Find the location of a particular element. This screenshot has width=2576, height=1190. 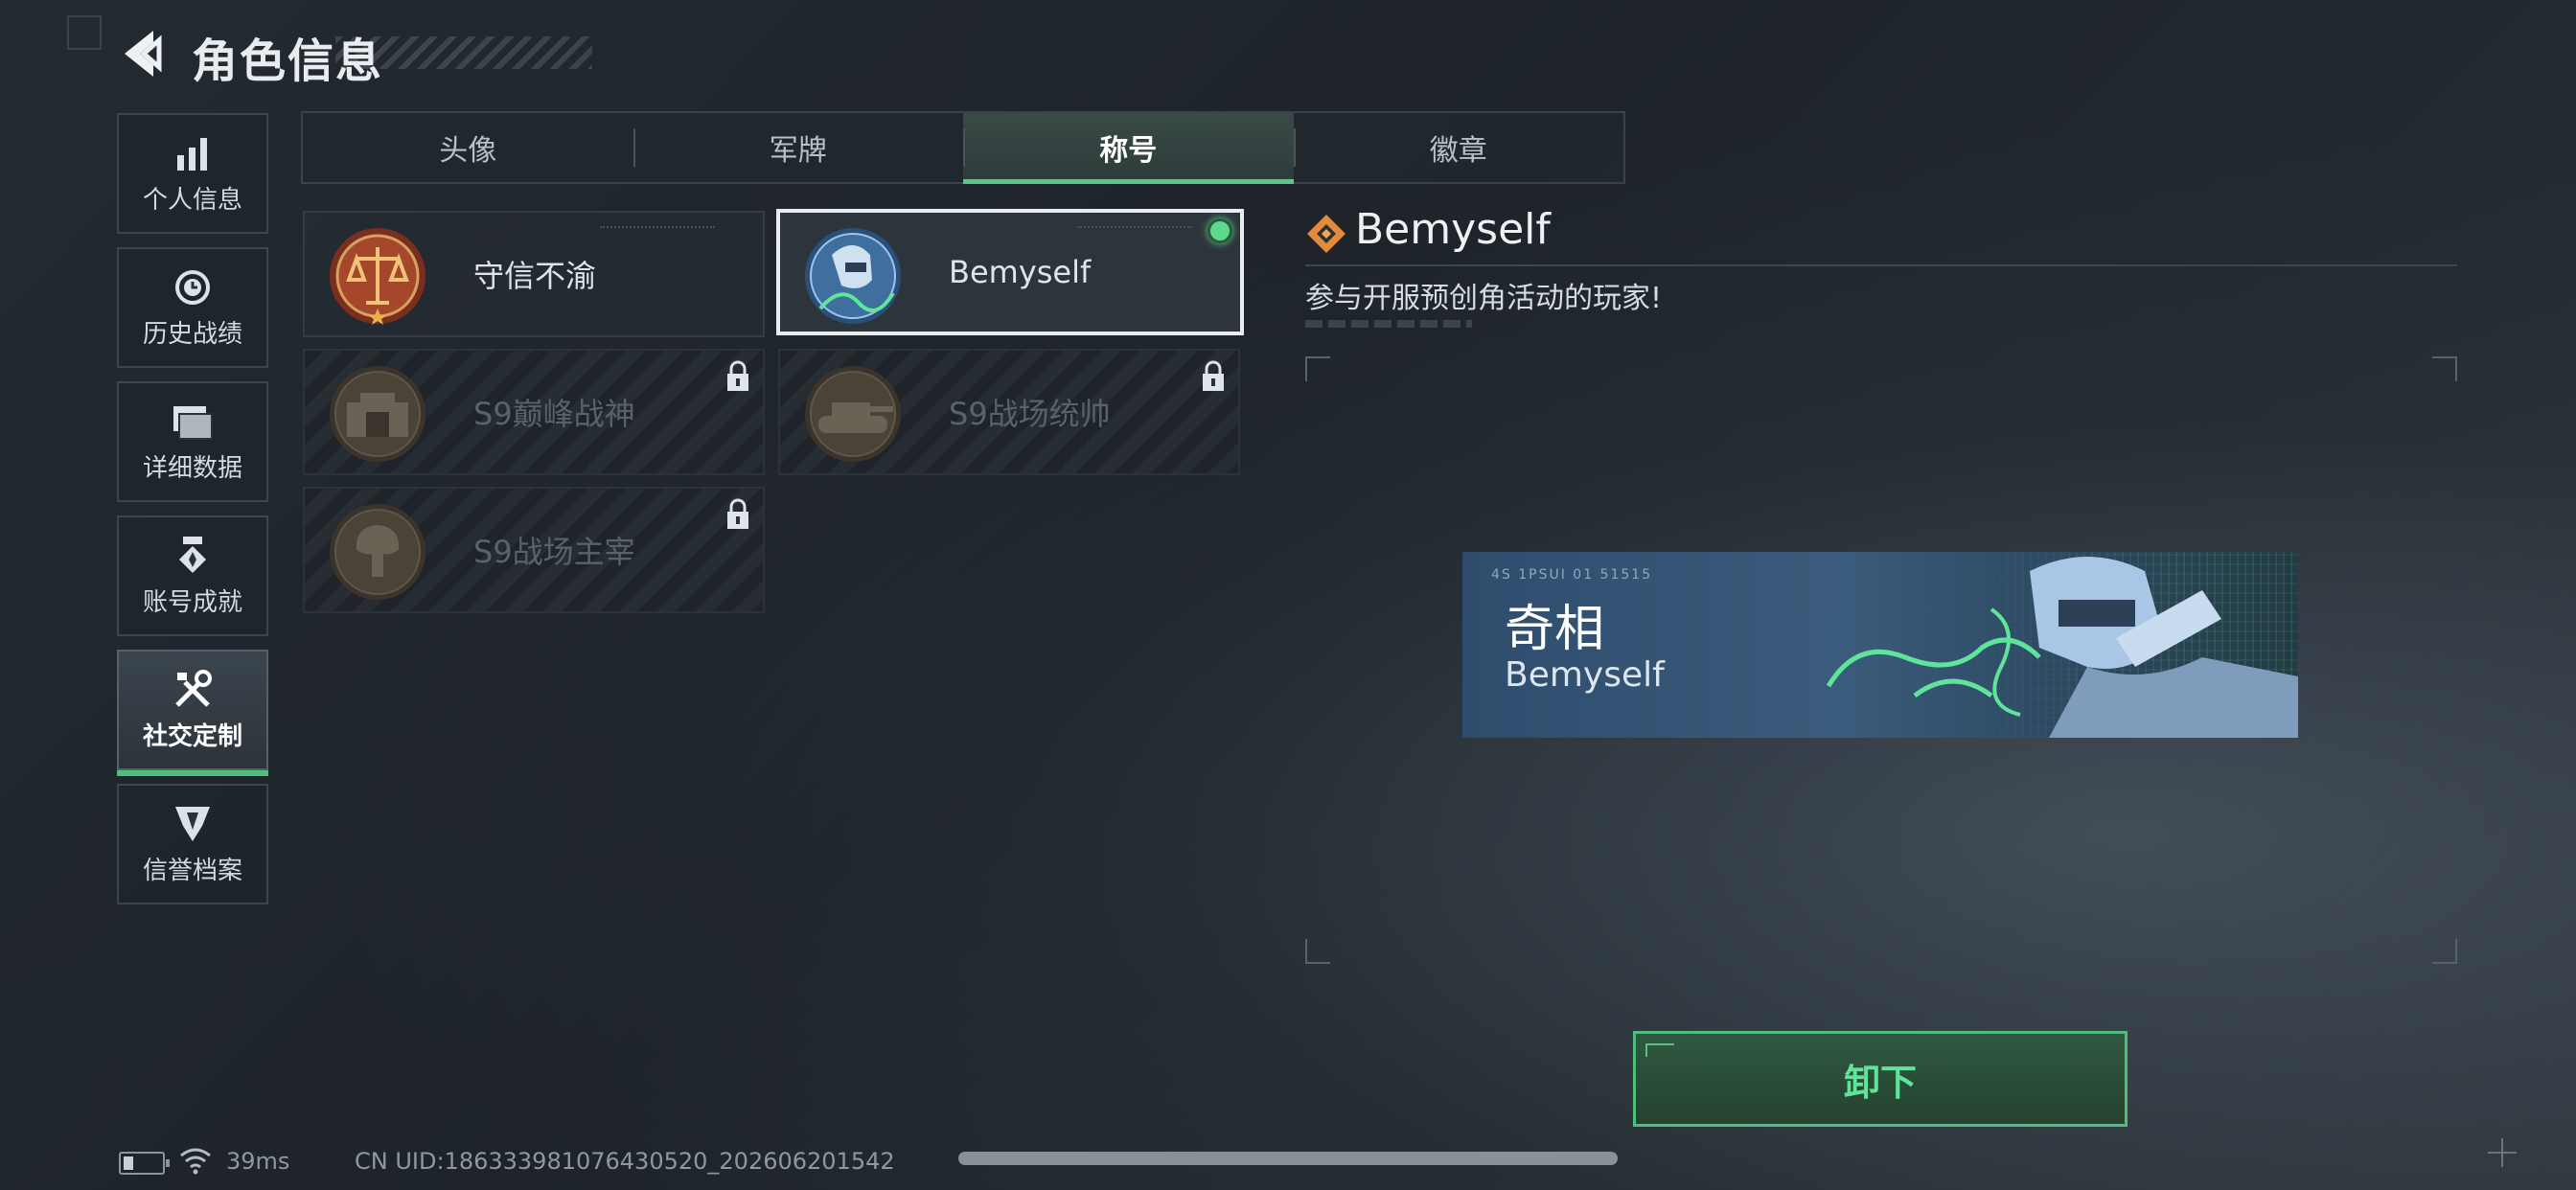

scales-emblem-icon is located at coordinates (378, 277).